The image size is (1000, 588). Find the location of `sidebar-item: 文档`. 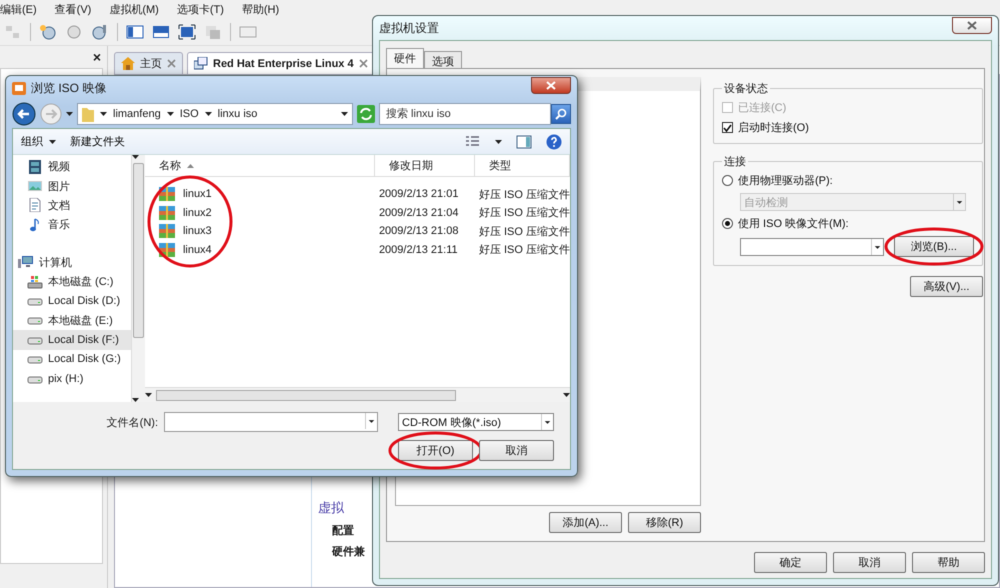

sidebar-item: 文档 is located at coordinates (72, 206).